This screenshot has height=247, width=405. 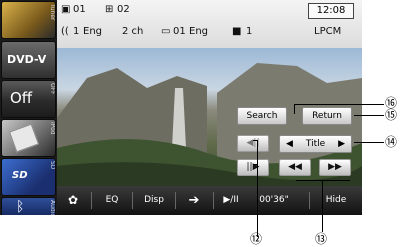 I want to click on audio-number: 1, so click(x=76, y=31).